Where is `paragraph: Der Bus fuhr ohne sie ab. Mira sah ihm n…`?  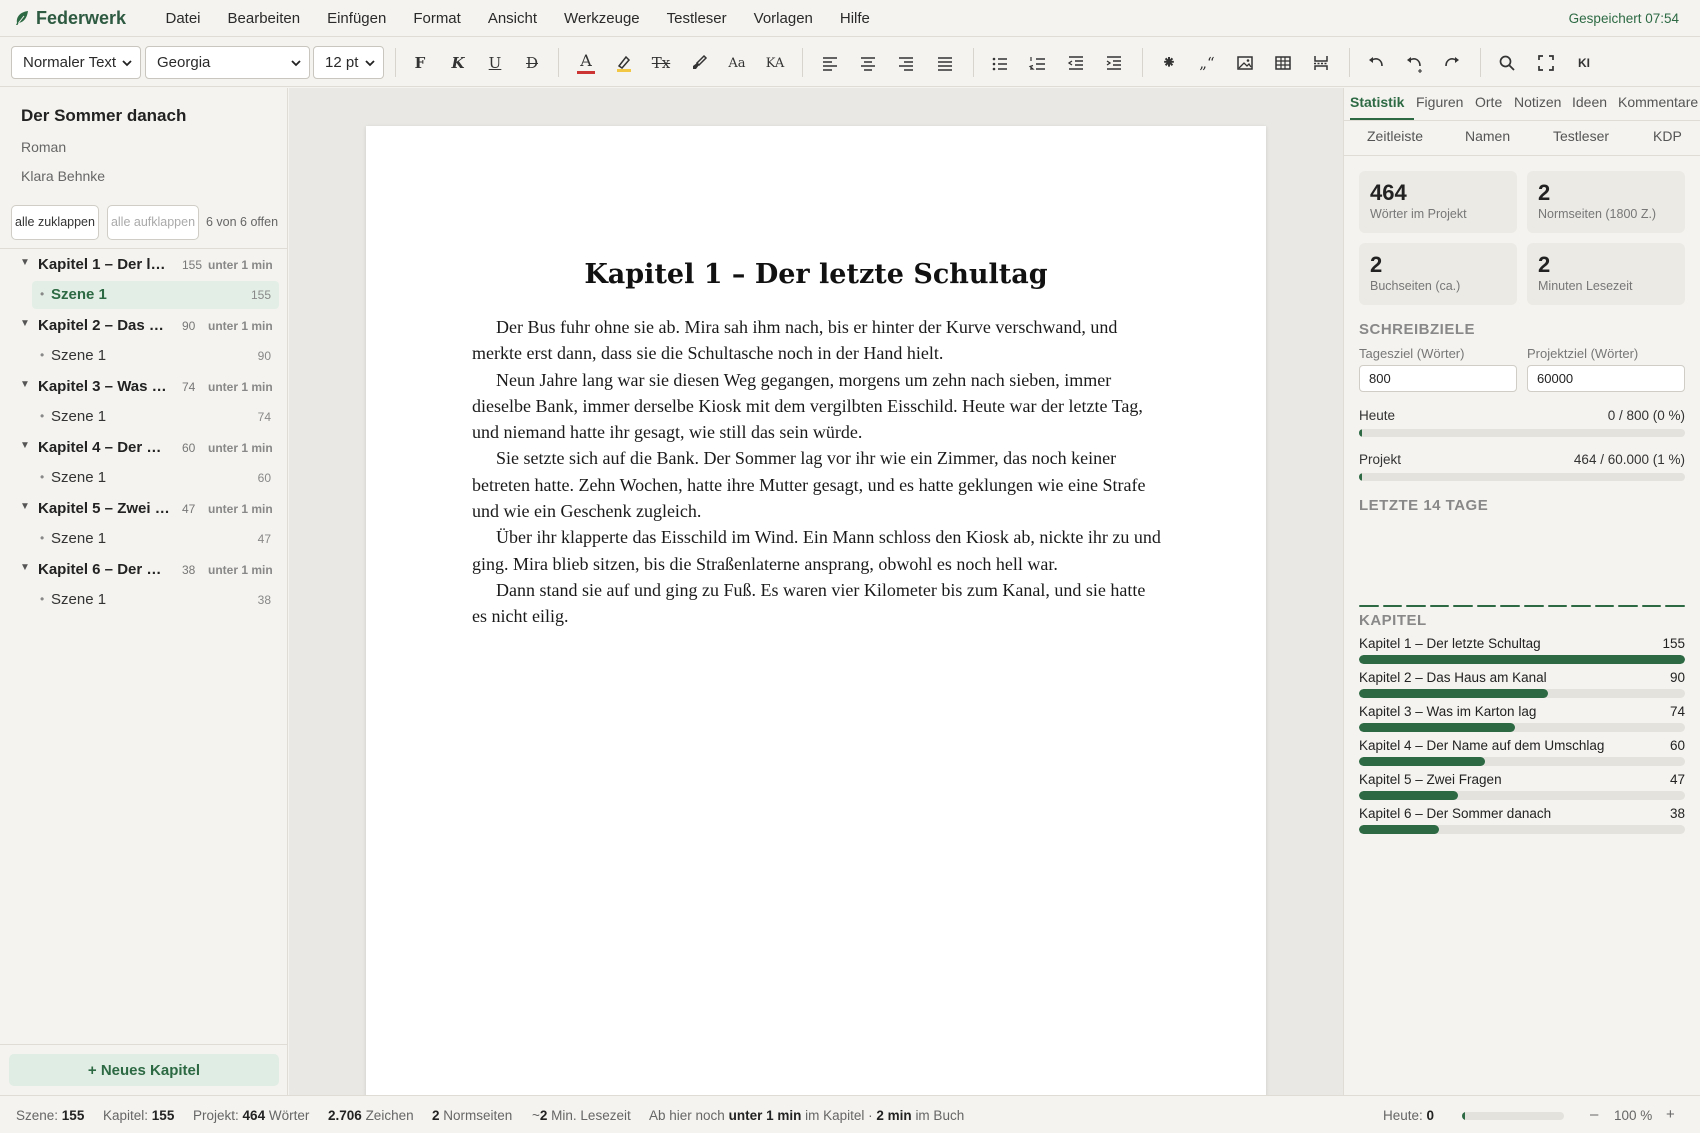
paragraph: Der Bus fuhr ohne sie ab. Mira sah ihm n… is located at coordinates (817, 340).